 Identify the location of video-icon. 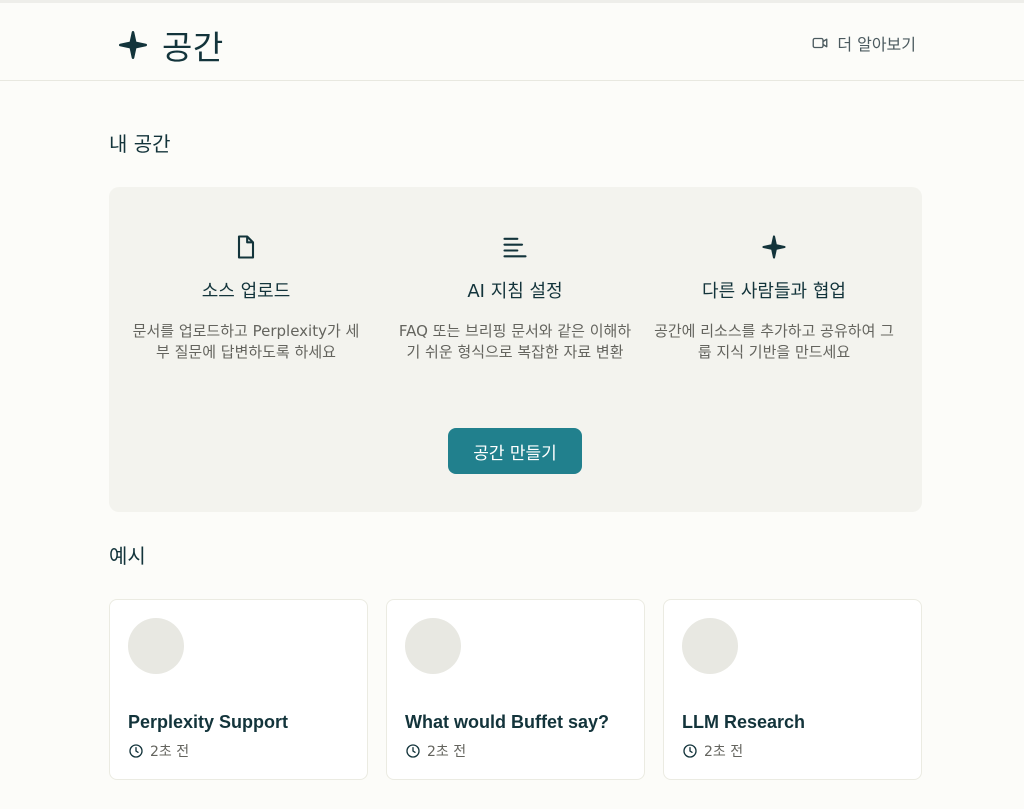
(820, 43).